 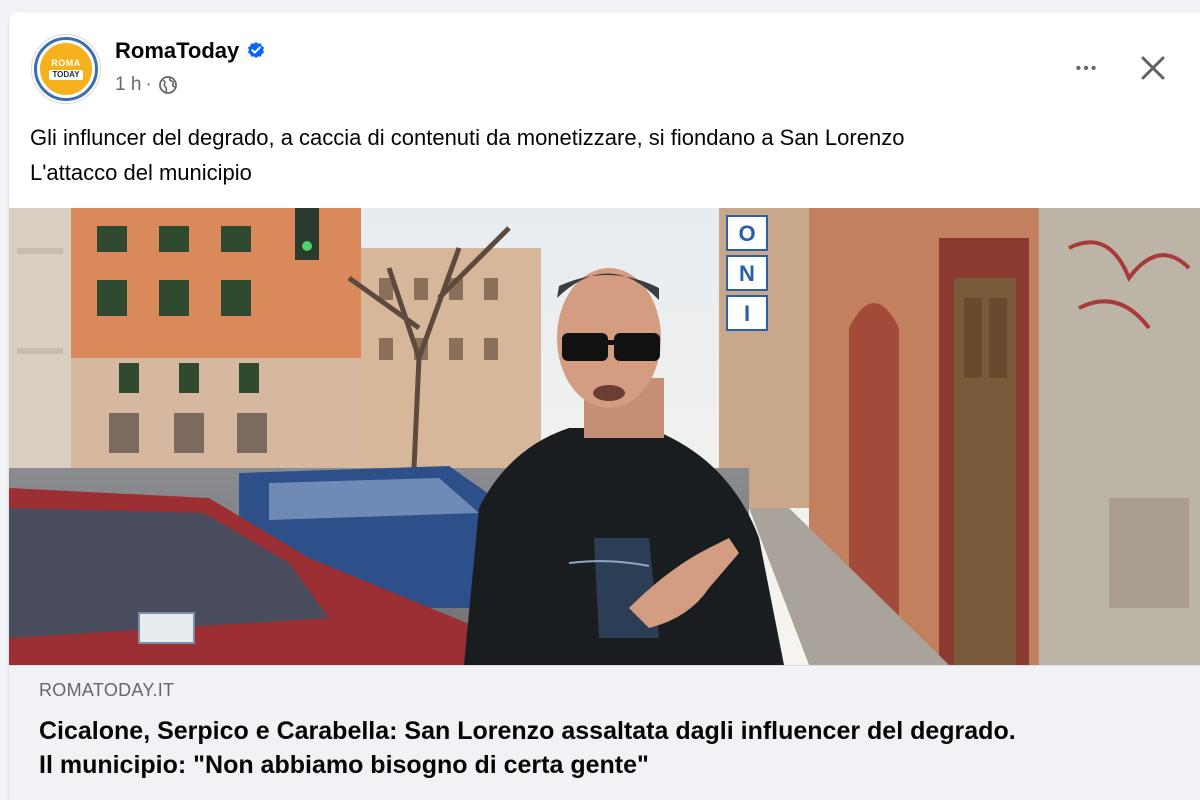 I want to click on caption-line-2: L'attacco del municipio, so click(x=141, y=172).